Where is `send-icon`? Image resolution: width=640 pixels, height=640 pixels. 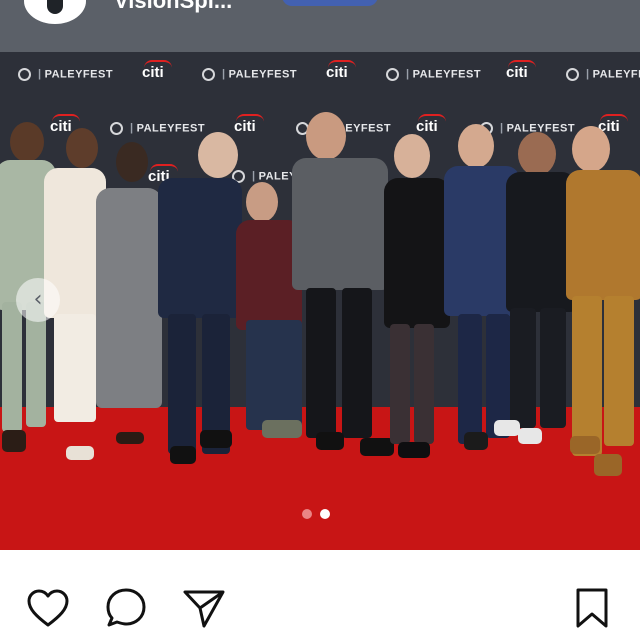 send-icon is located at coordinates (204, 609).